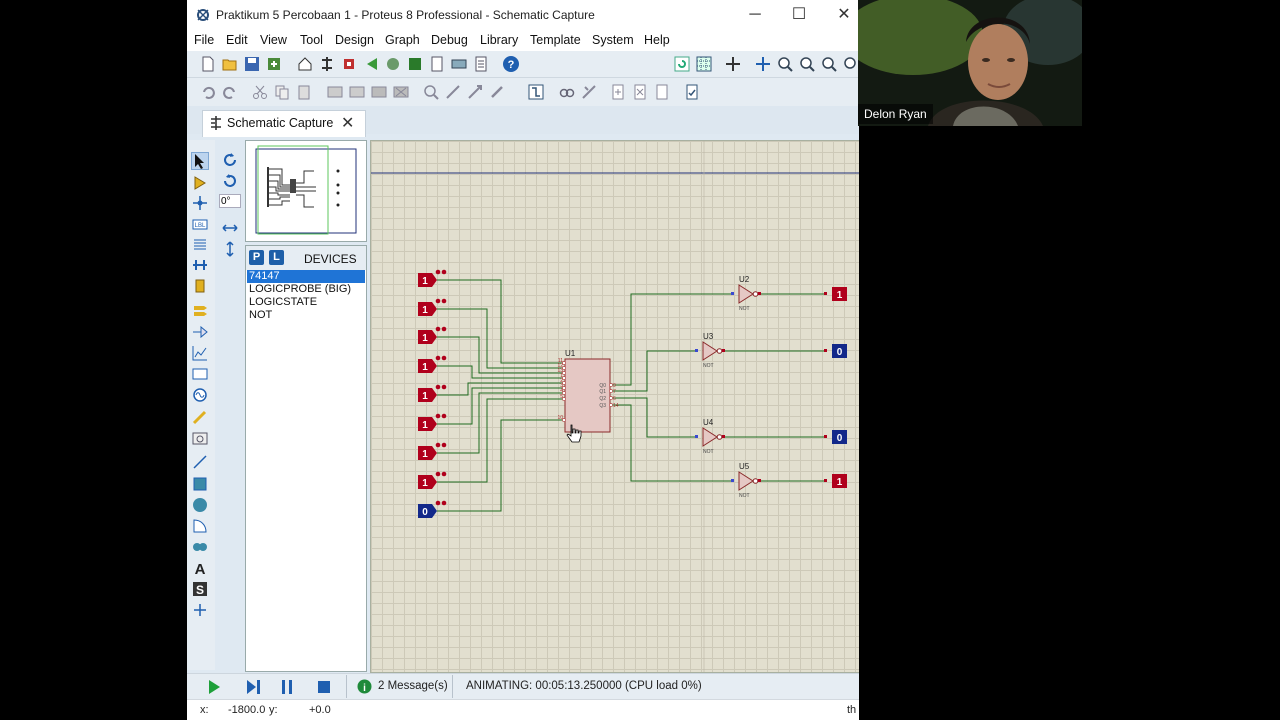  What do you see at coordinates (276, 257) in the screenshot?
I see `library-manager-button: L` at bounding box center [276, 257].